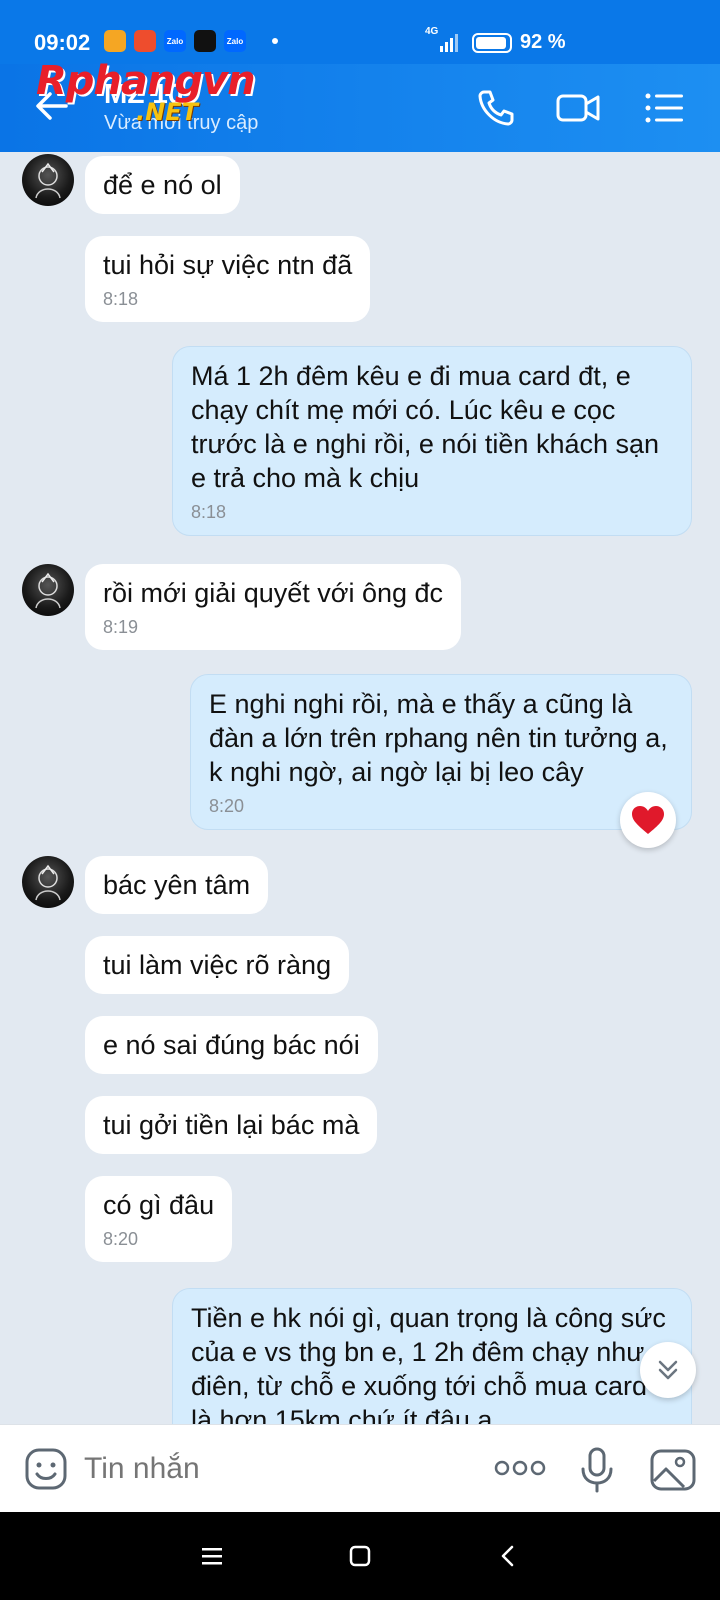 The width and height of the screenshot is (720, 1600). I want to click on message-bubble-incoming: tui hỏi sự việc ntn đã 8:18, so click(228, 279).